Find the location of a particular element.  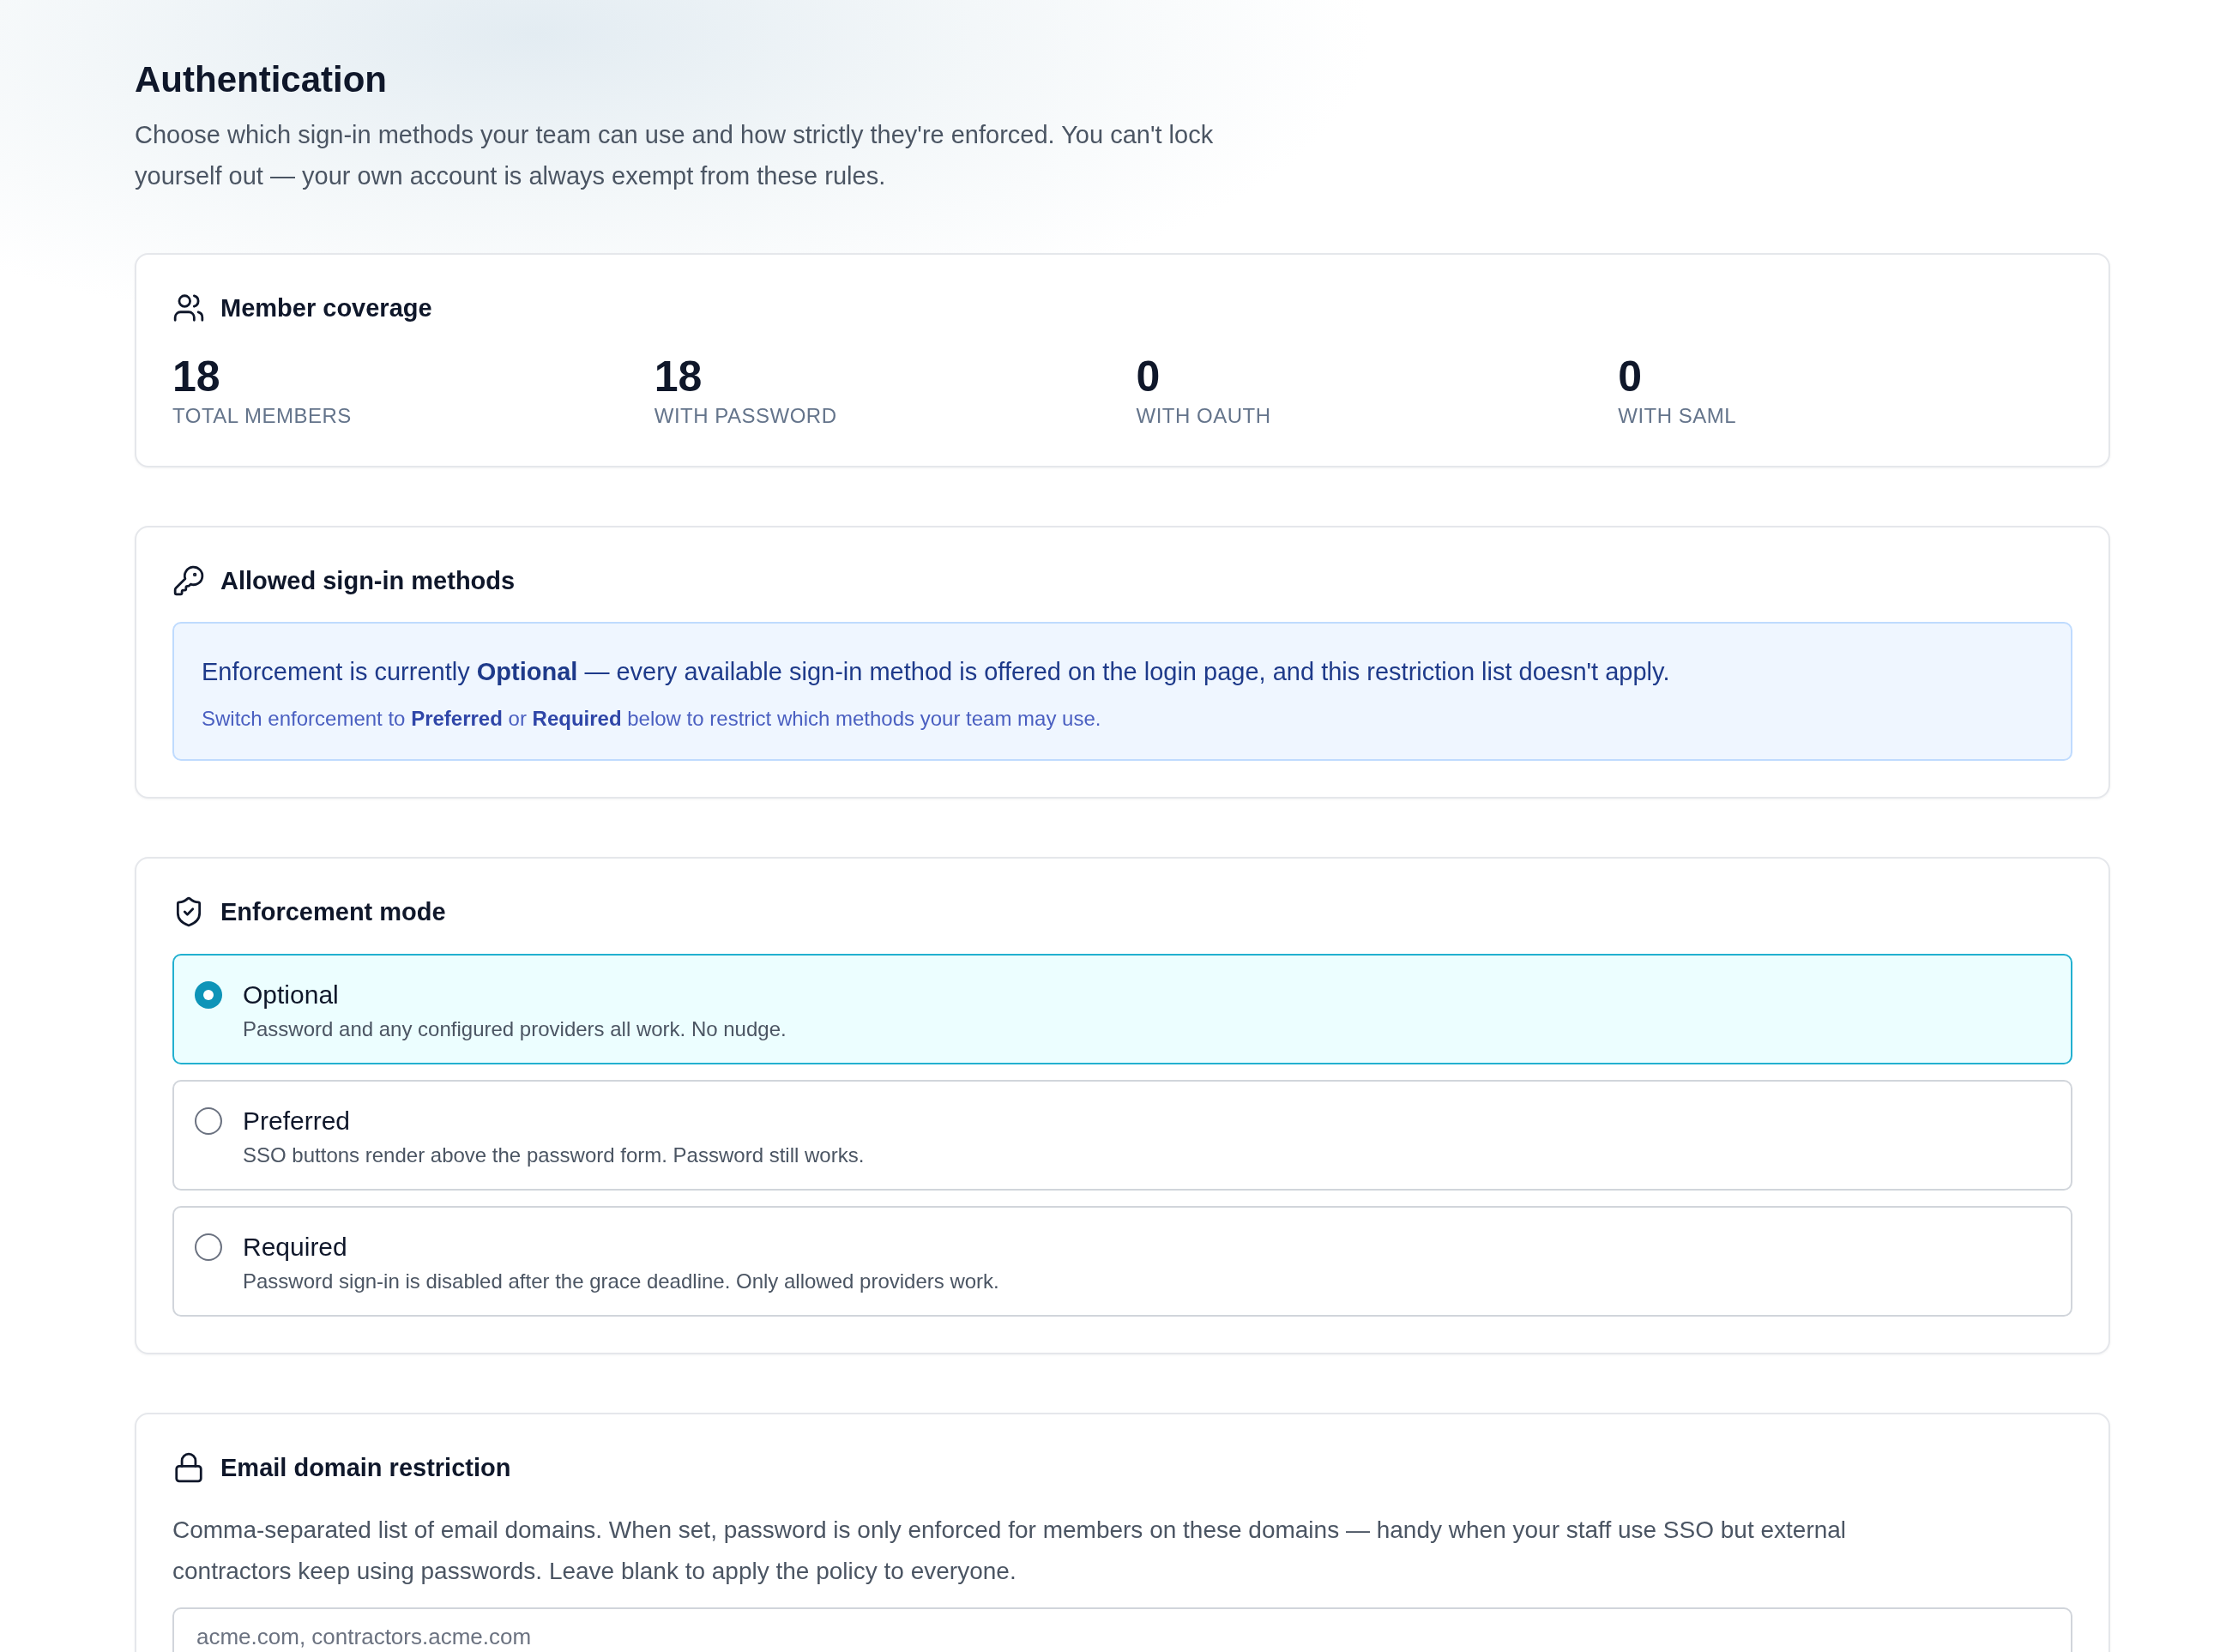

stat-label: WITH OAUTH is located at coordinates (1203, 416).